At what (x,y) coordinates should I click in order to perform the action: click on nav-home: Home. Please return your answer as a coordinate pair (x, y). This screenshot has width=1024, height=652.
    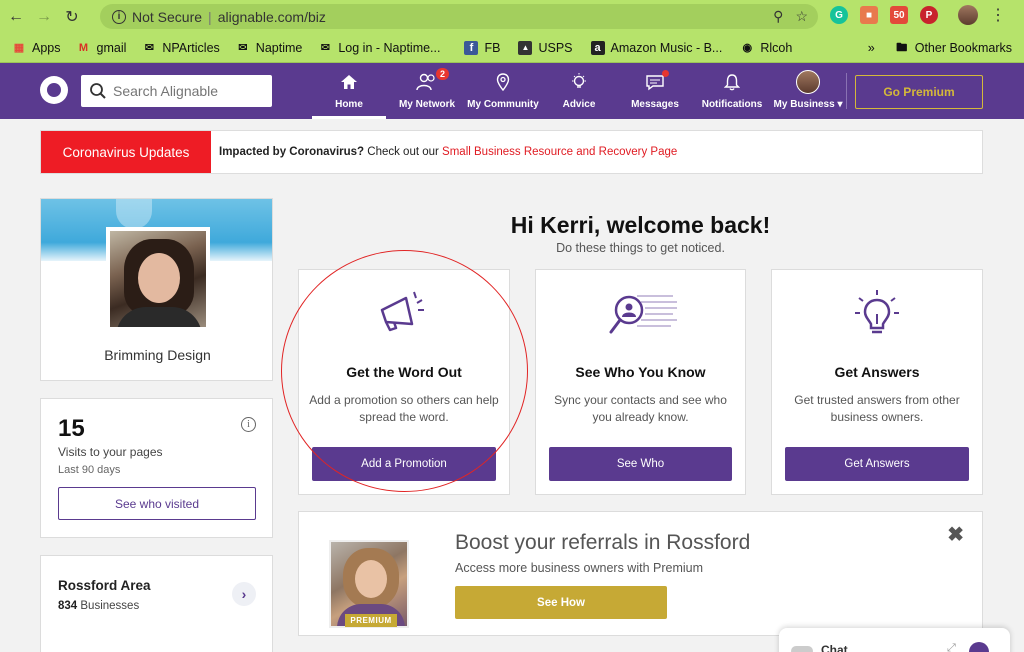
    Looking at the image, I should click on (349, 91).